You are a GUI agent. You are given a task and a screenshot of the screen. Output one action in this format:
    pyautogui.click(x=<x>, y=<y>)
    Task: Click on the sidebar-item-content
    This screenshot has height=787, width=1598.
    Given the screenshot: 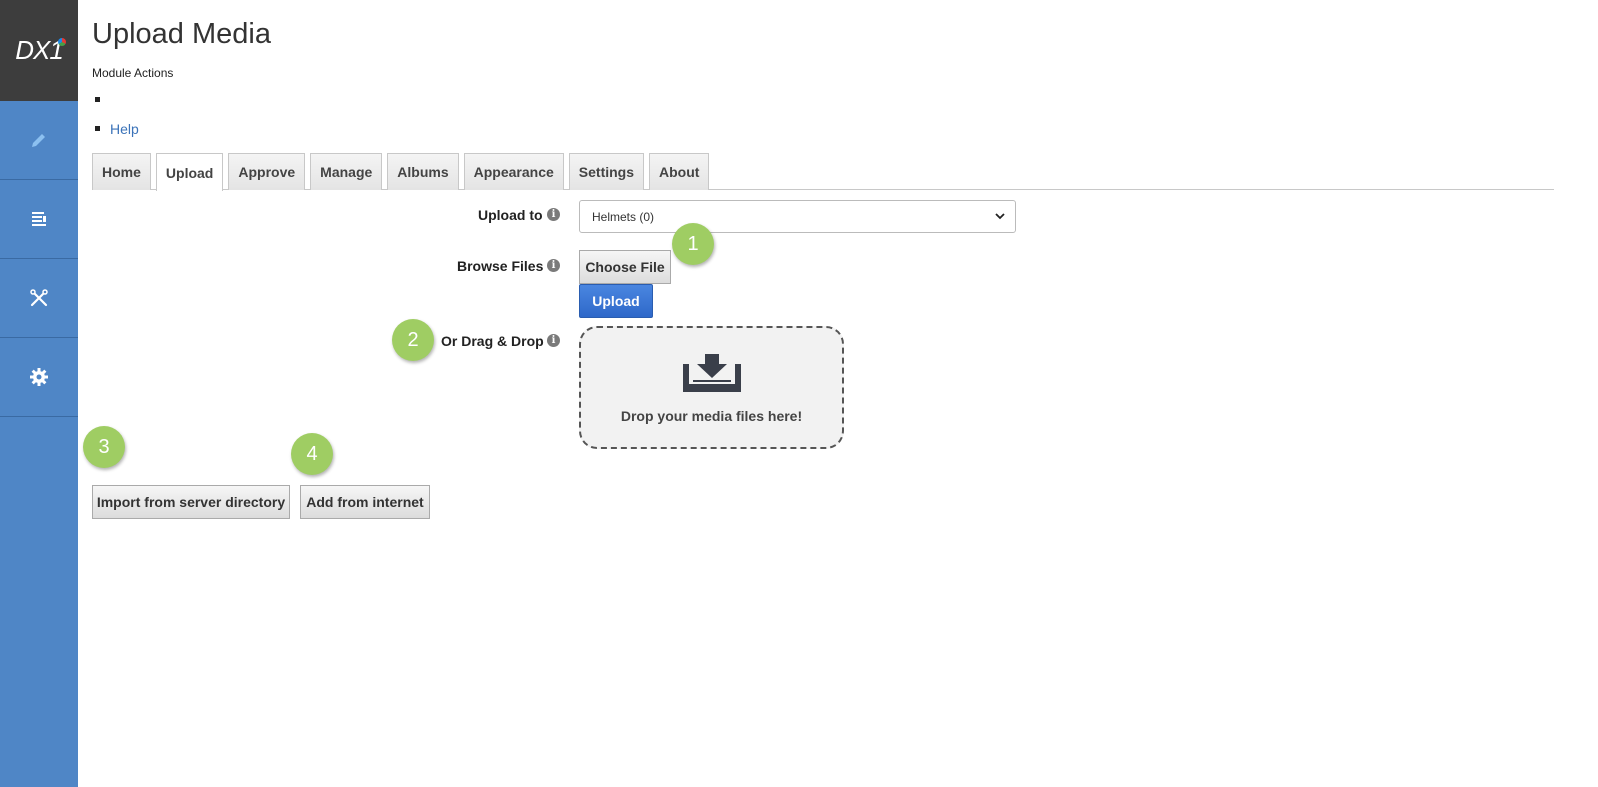 What is the action you would take?
    pyautogui.click(x=39, y=219)
    